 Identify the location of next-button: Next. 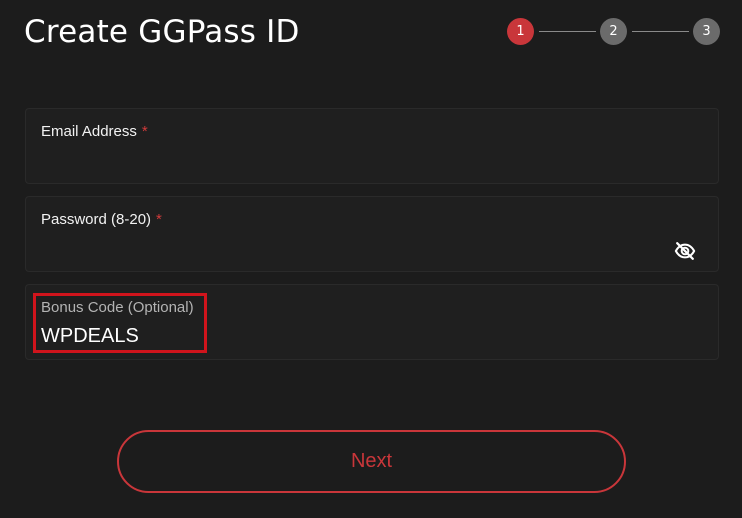
(371, 461).